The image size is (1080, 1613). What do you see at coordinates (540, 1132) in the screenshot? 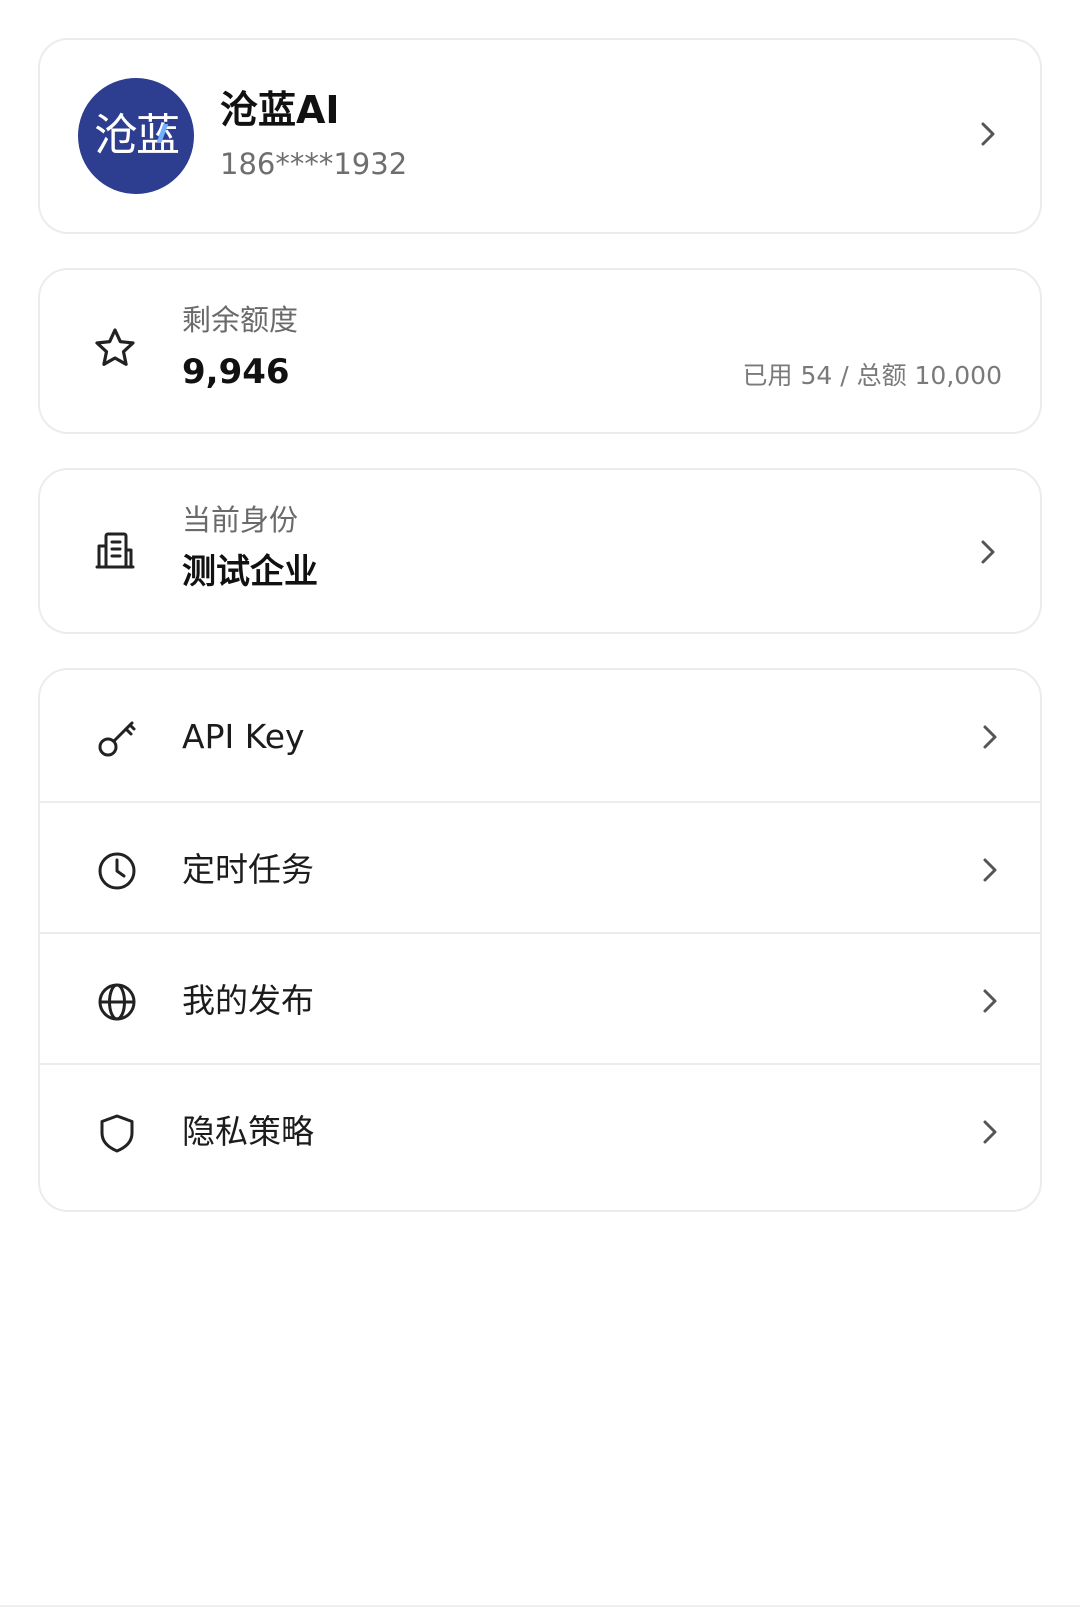
I see `menu-item-privacy-policy: 隐私策略` at bounding box center [540, 1132].